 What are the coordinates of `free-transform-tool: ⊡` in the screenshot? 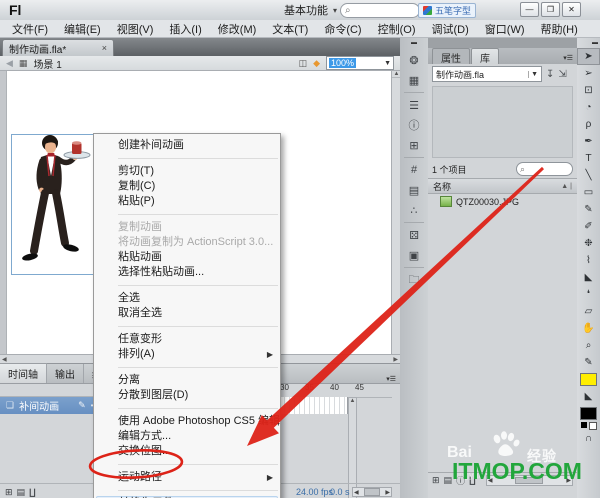 It's located at (588, 90).